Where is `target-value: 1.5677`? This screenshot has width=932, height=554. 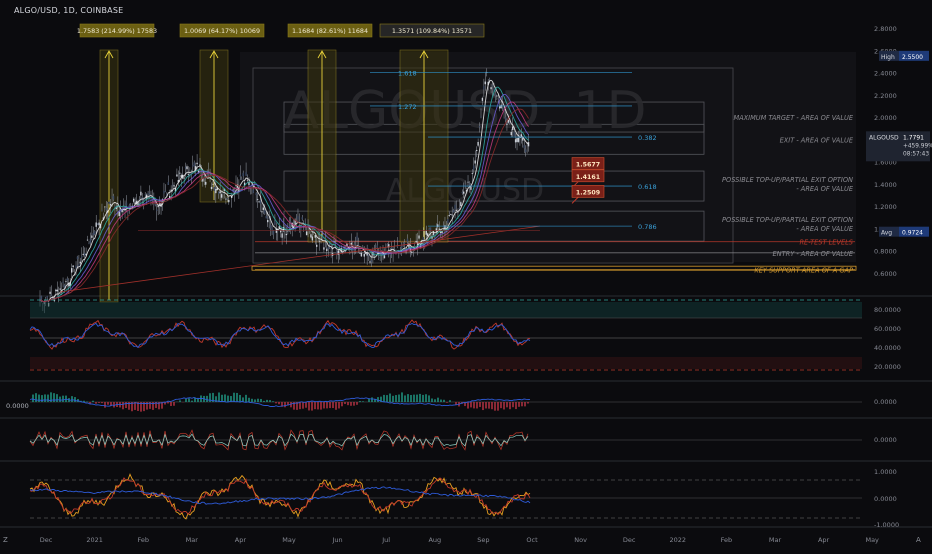
target-value: 1.5677 is located at coordinates (588, 165).